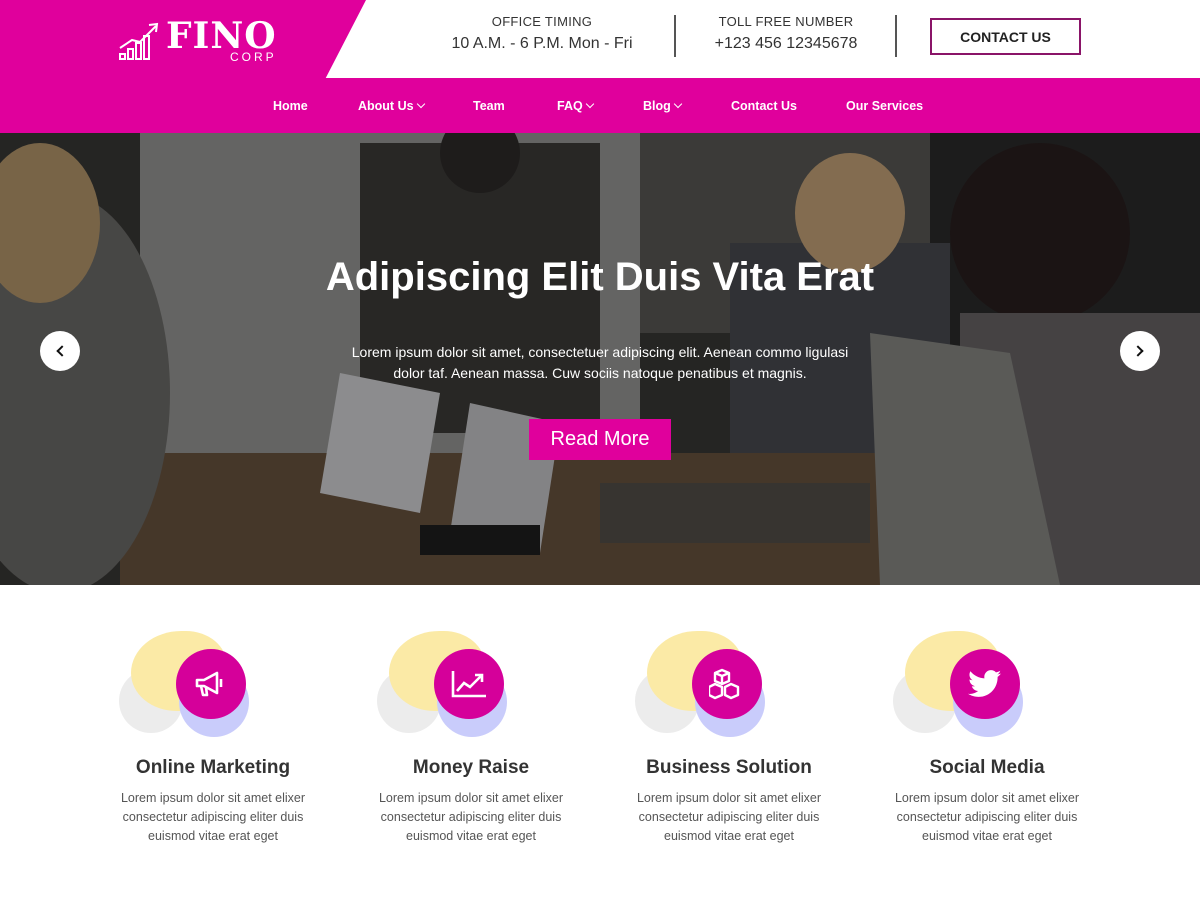  I want to click on toll-free-number: TOLL FREE NUMBER +123 456 12345678, so click(786, 33).